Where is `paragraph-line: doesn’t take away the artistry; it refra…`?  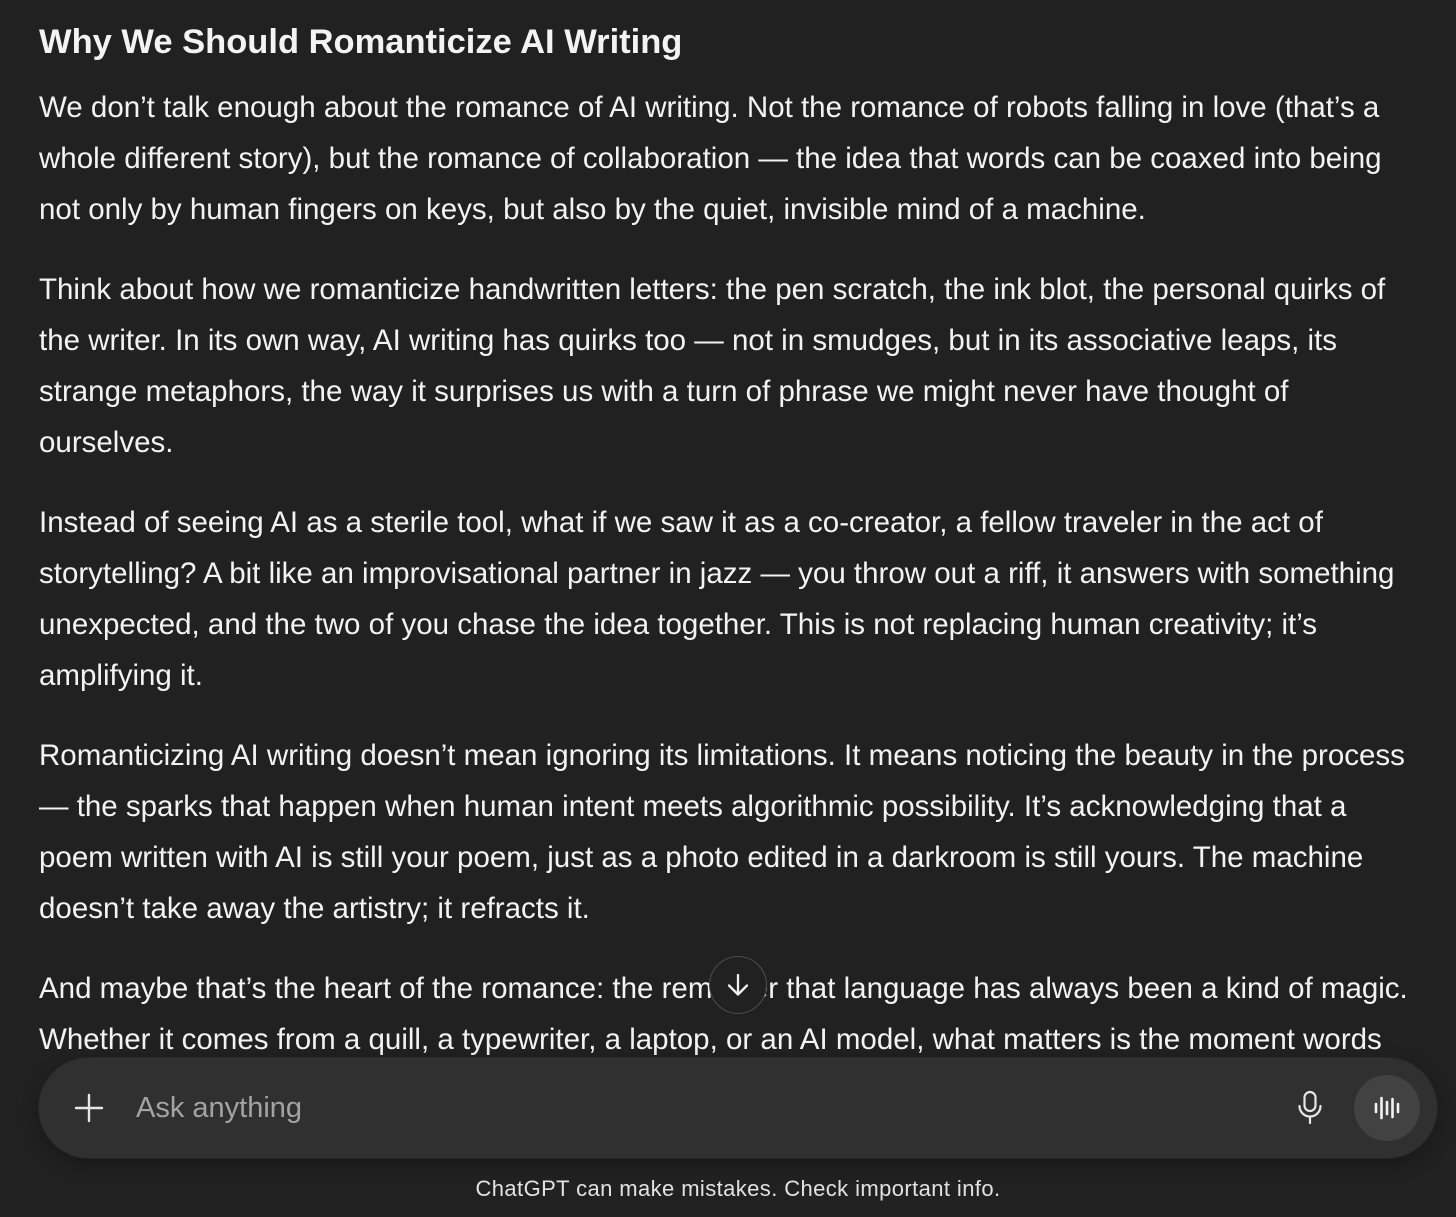
paragraph-line: doesn’t take away the artistry; it refra… is located at coordinates (314, 908).